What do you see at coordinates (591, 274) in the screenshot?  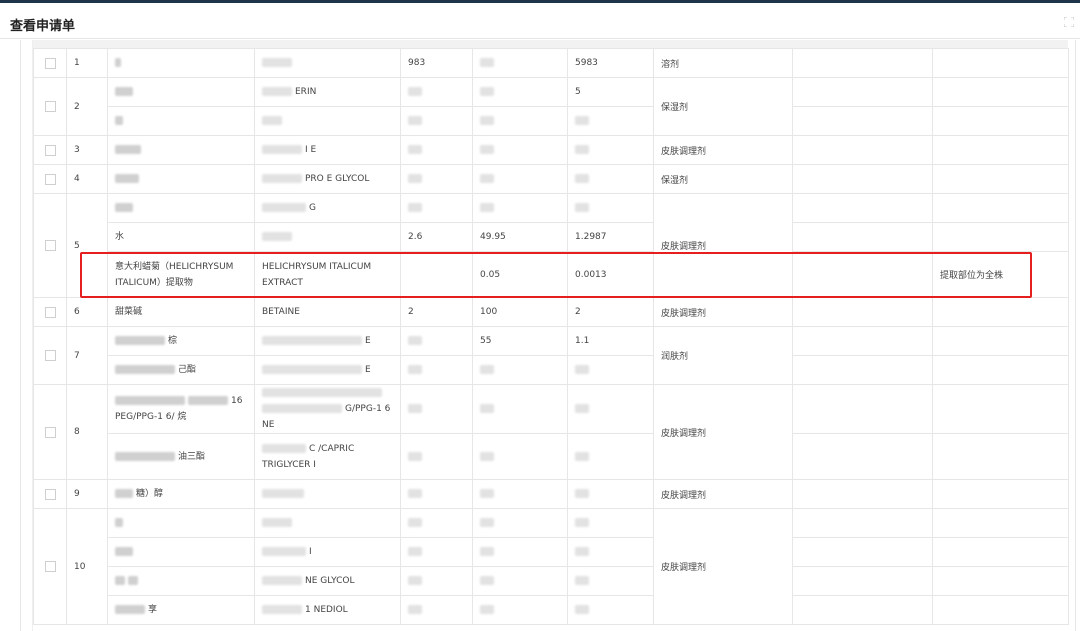 I see `content-value: 0.0013` at bounding box center [591, 274].